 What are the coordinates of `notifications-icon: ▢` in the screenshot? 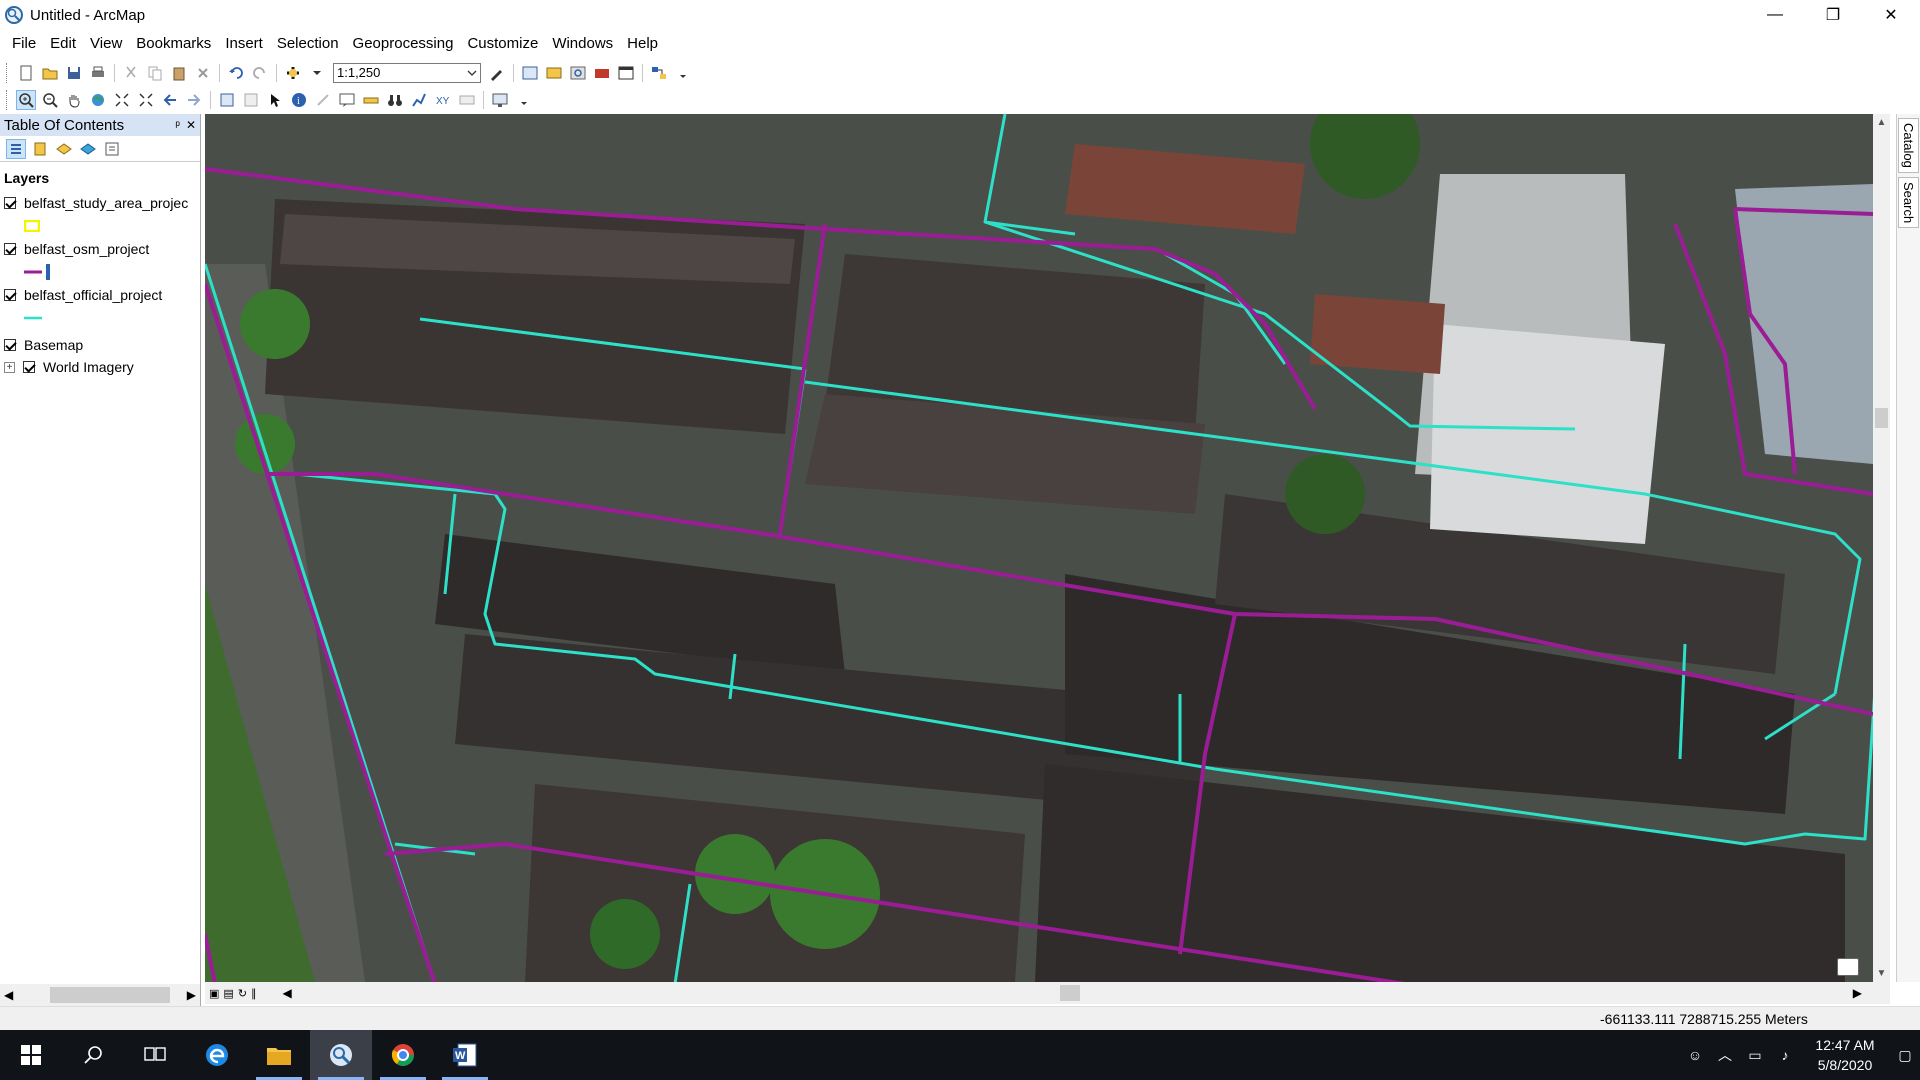 It's located at (1905, 1055).